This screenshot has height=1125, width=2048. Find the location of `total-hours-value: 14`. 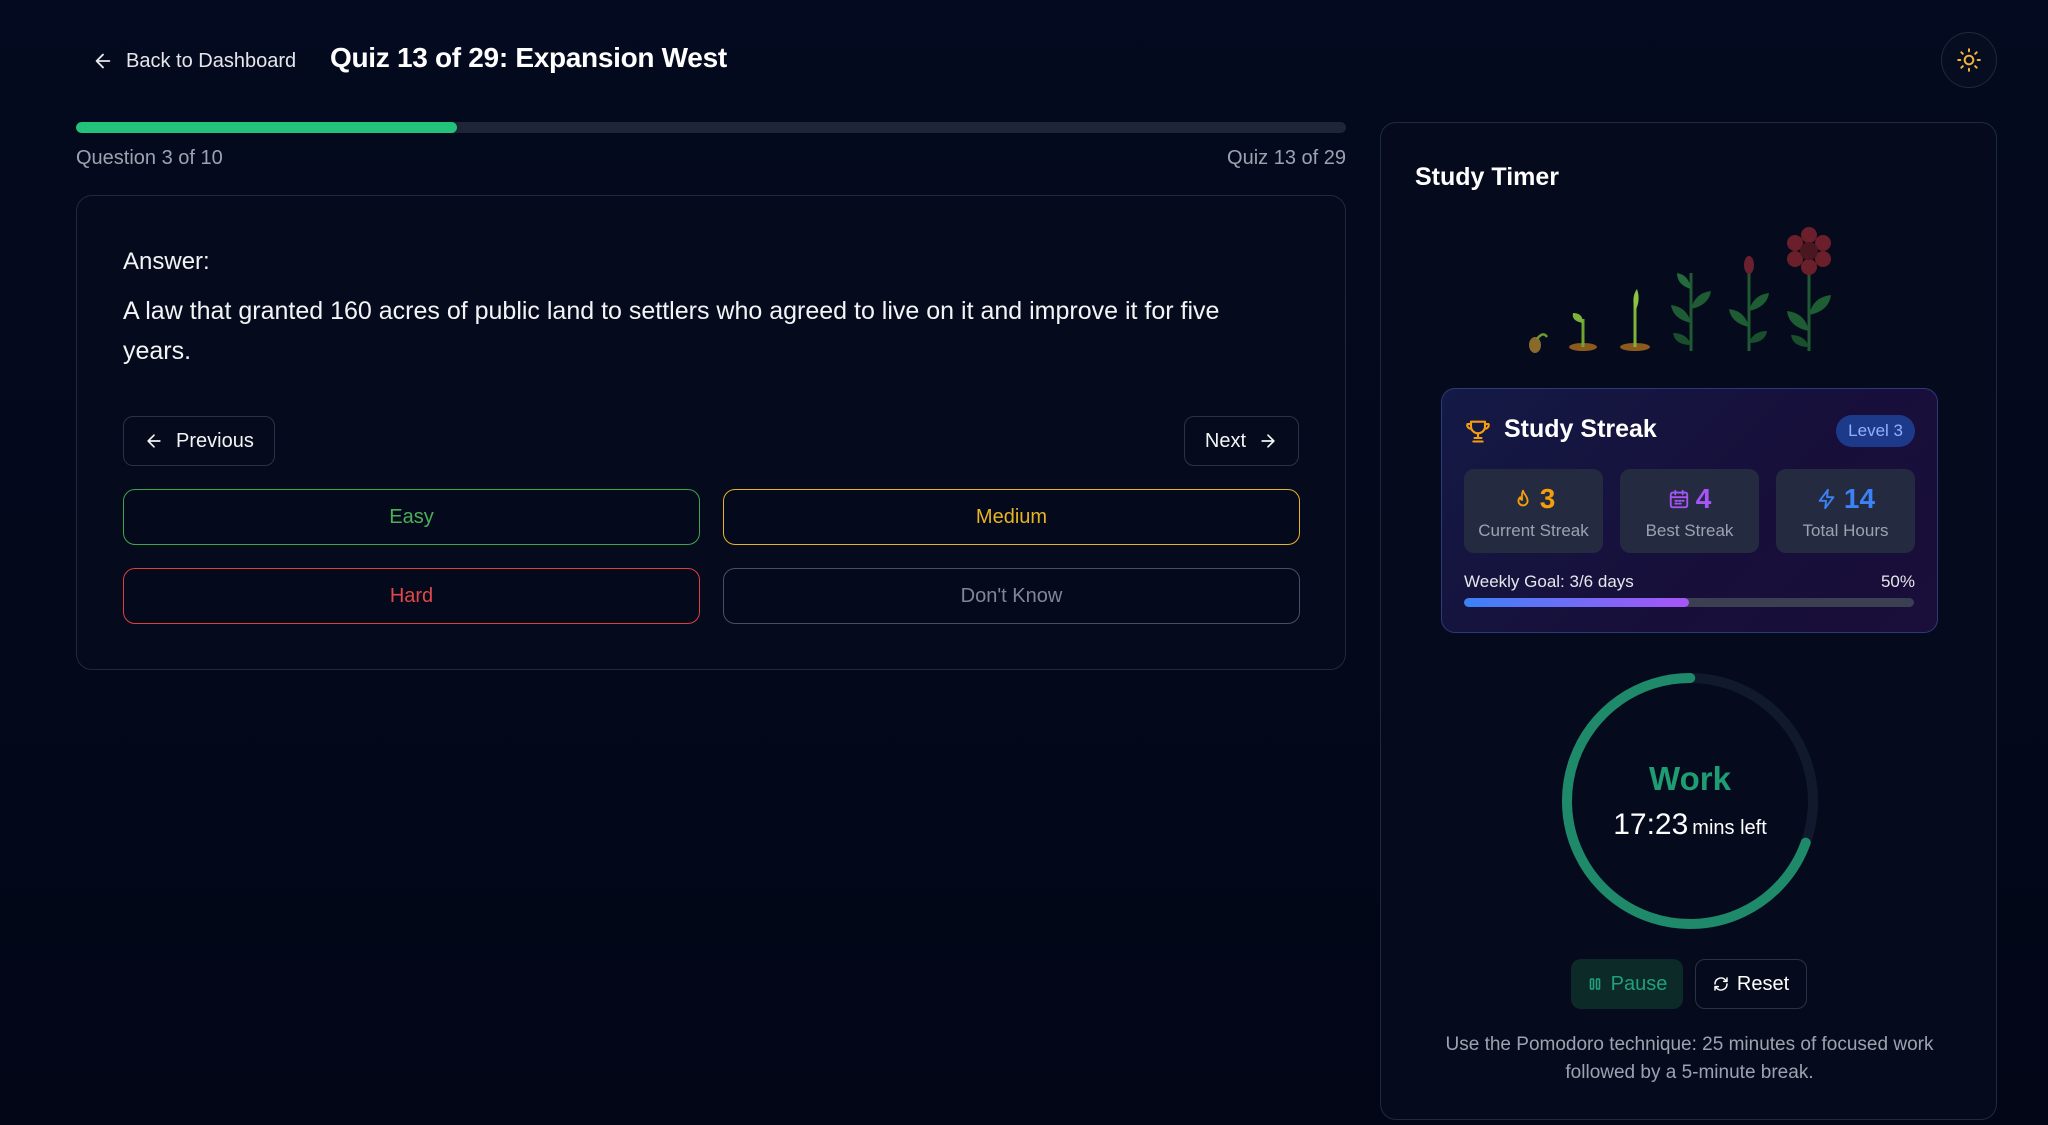

total-hours-value: 14 is located at coordinates (1859, 498).